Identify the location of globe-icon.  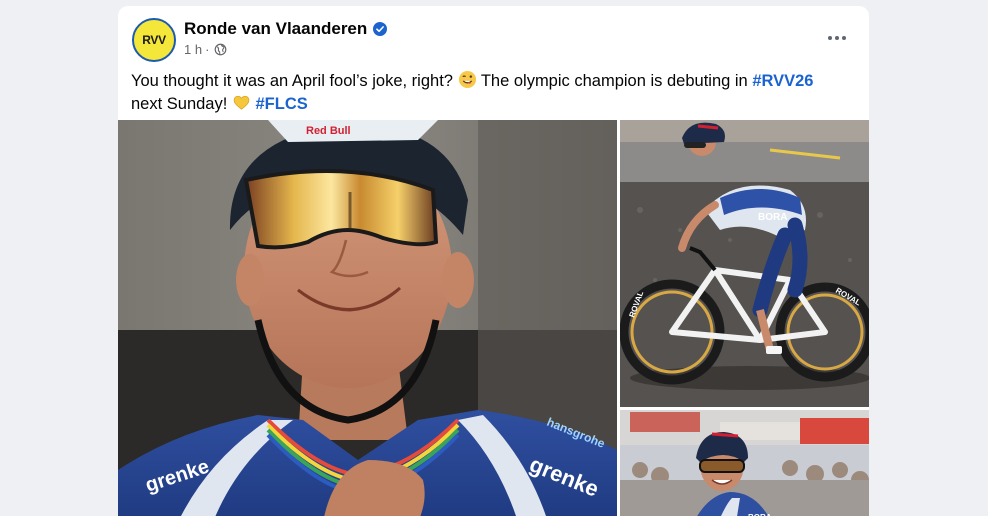
(220, 49).